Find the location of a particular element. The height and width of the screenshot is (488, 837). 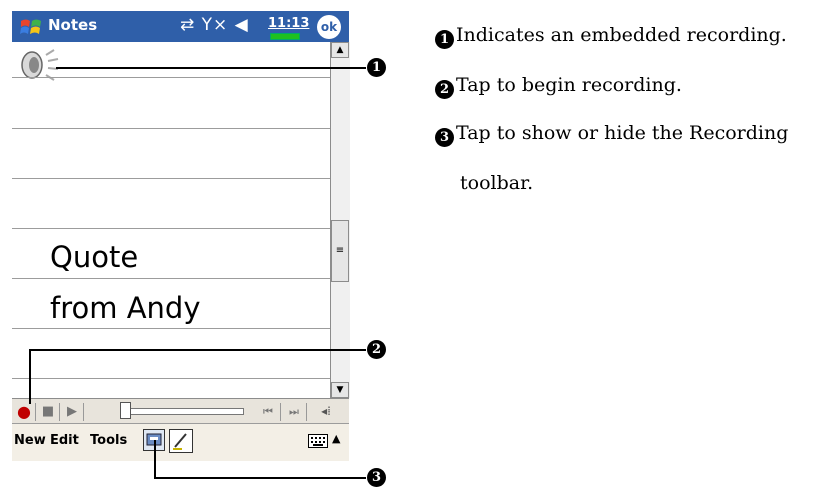

sip-arrow-up-icon: ▲ is located at coordinates (336, 438).